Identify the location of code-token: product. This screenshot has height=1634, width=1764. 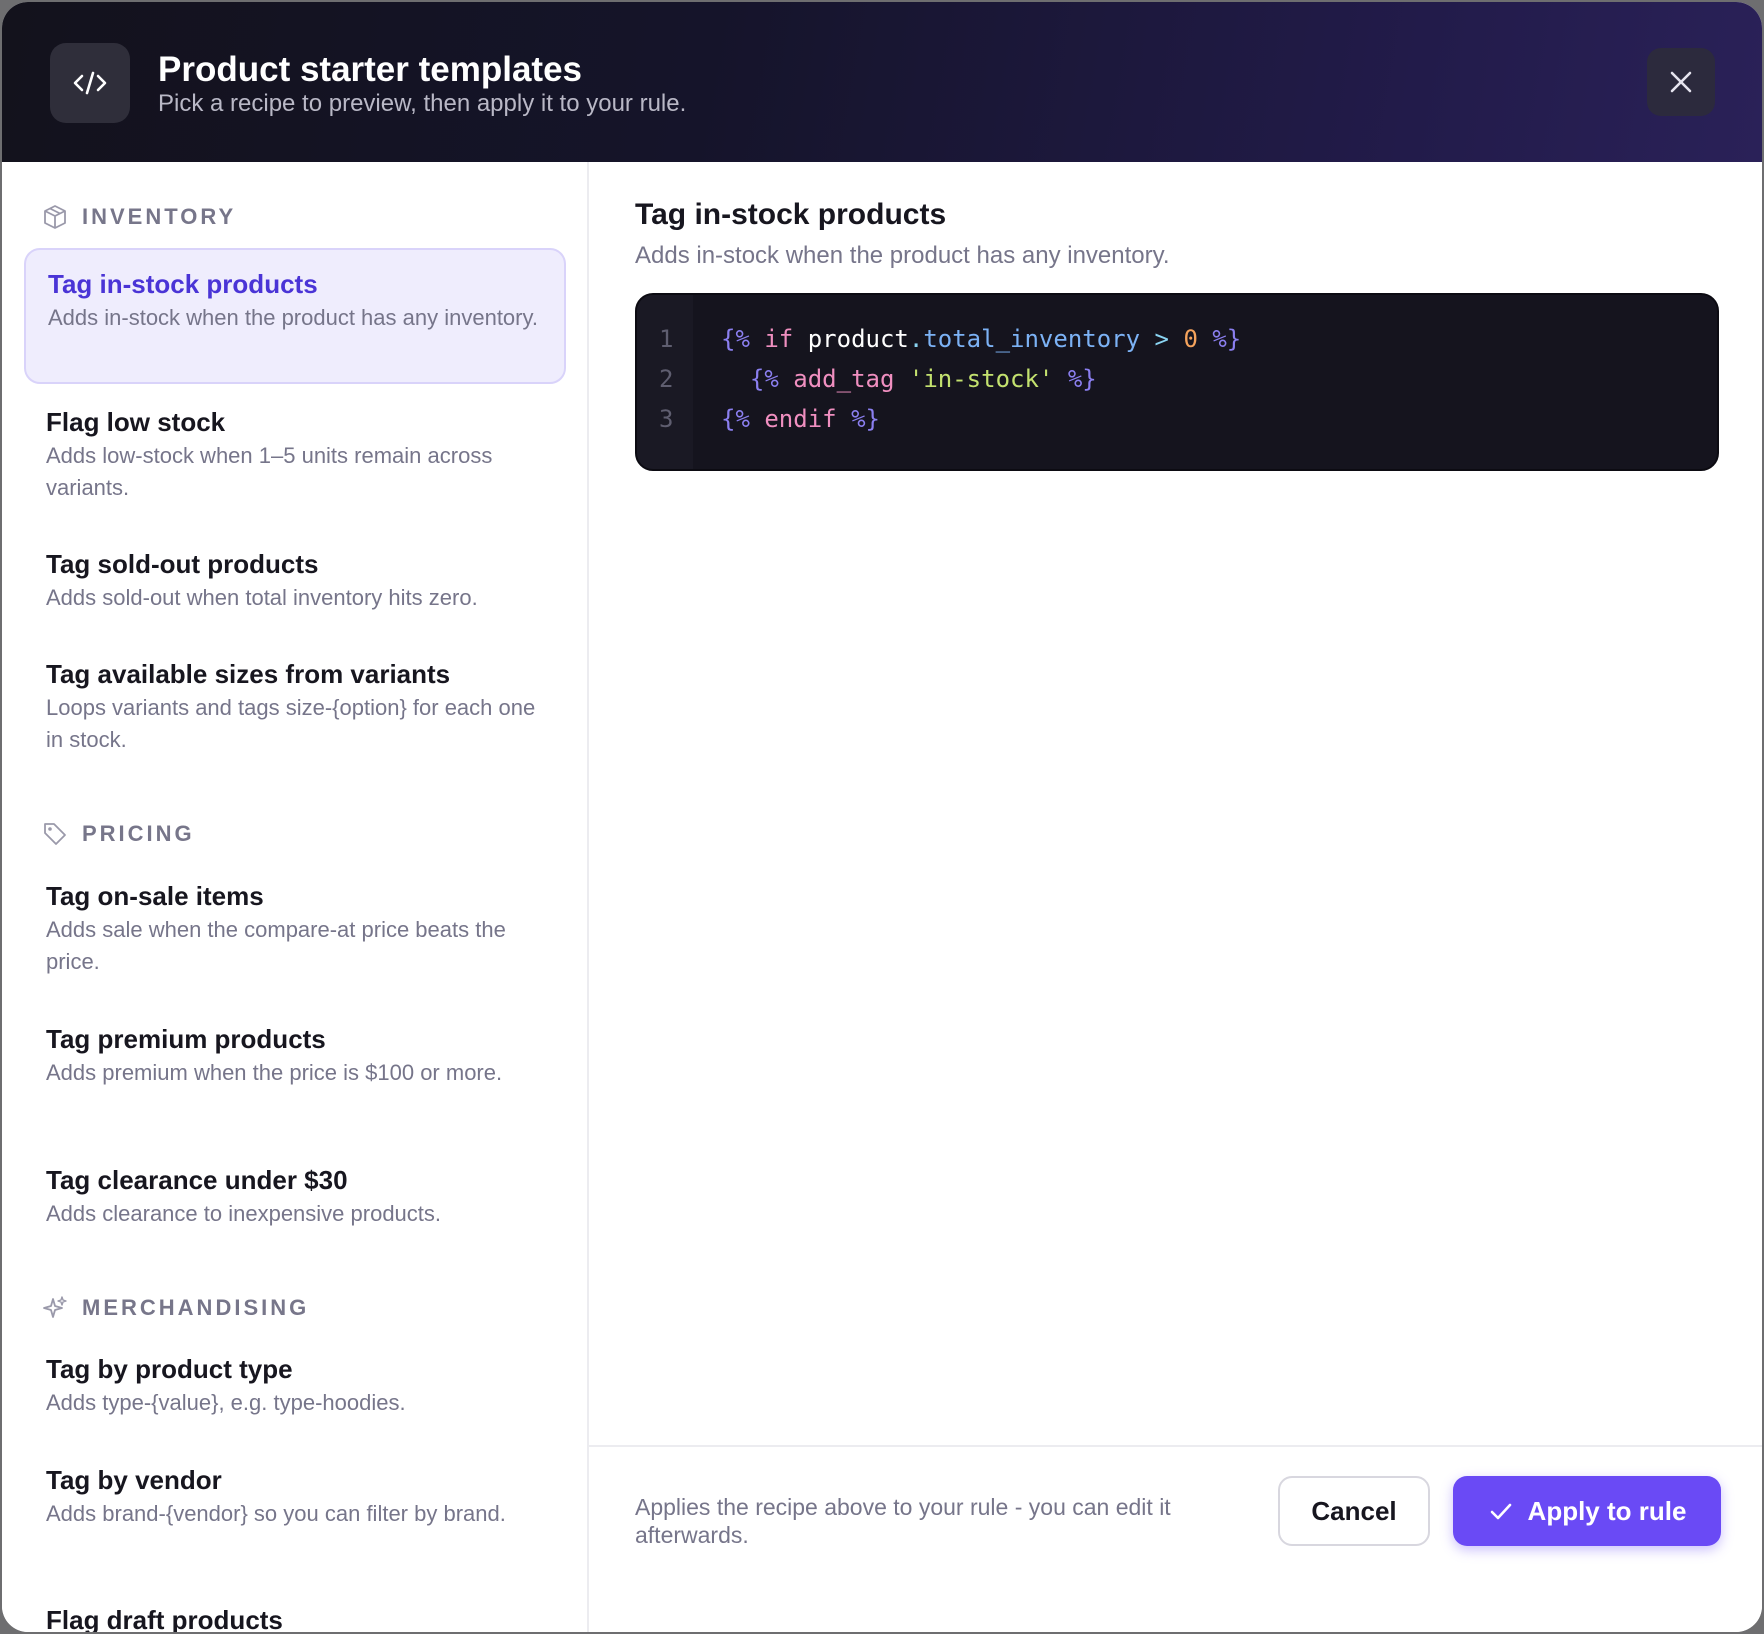
(858, 339).